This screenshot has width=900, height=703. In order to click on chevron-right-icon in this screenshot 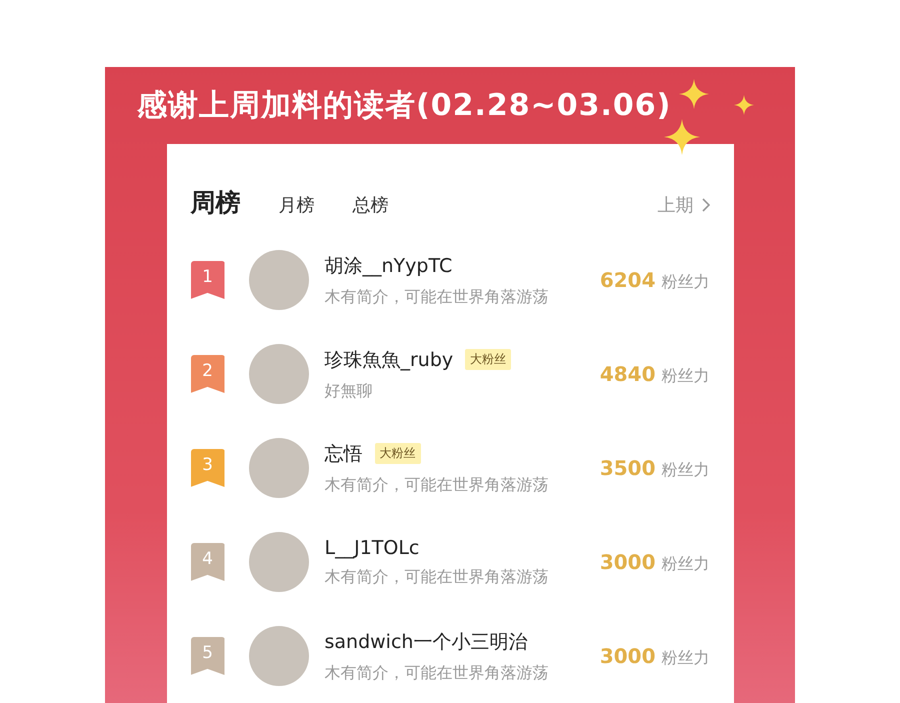, I will do `click(706, 205)`.